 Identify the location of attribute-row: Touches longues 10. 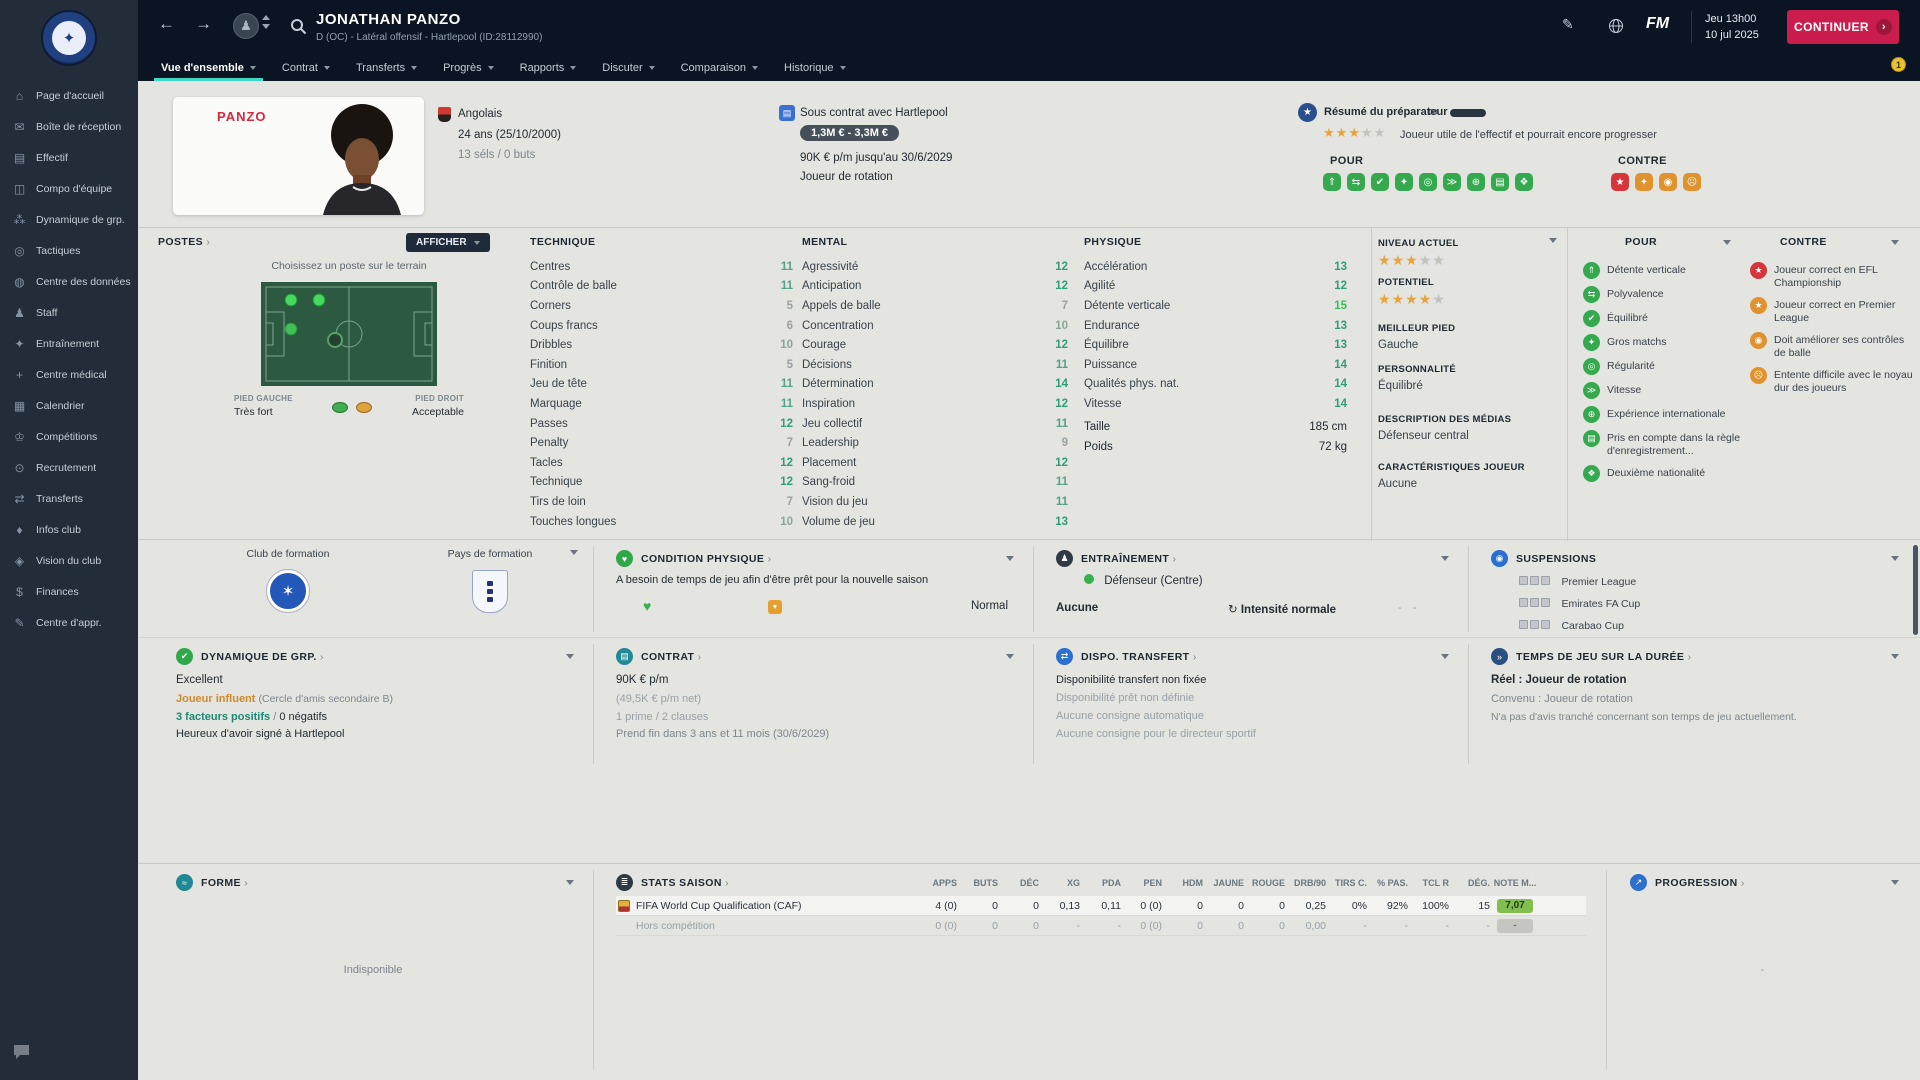
(661, 522).